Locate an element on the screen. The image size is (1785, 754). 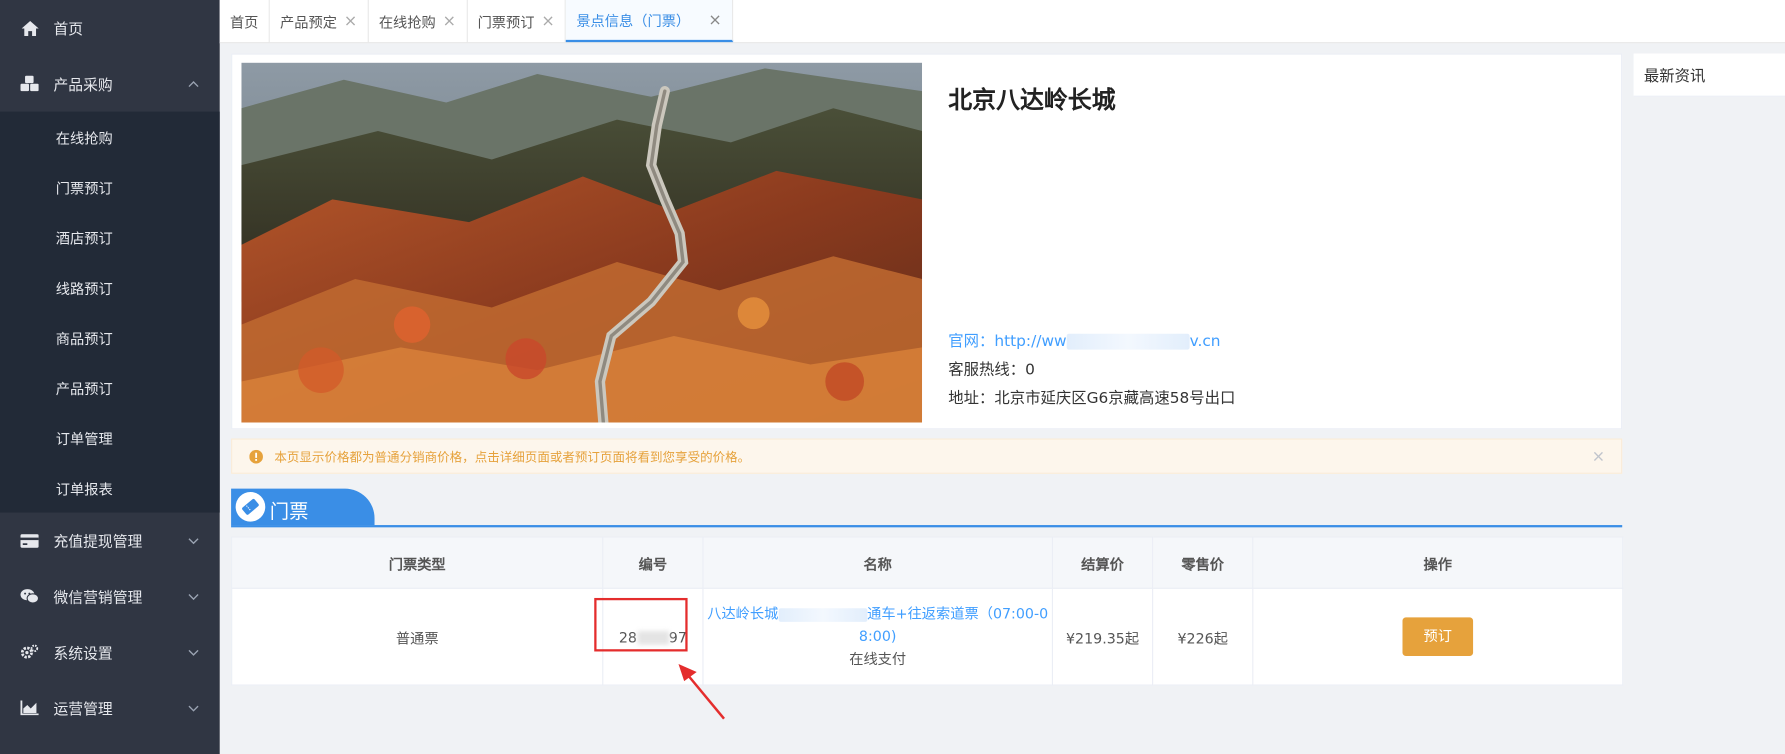
warning-icon is located at coordinates (256, 456).